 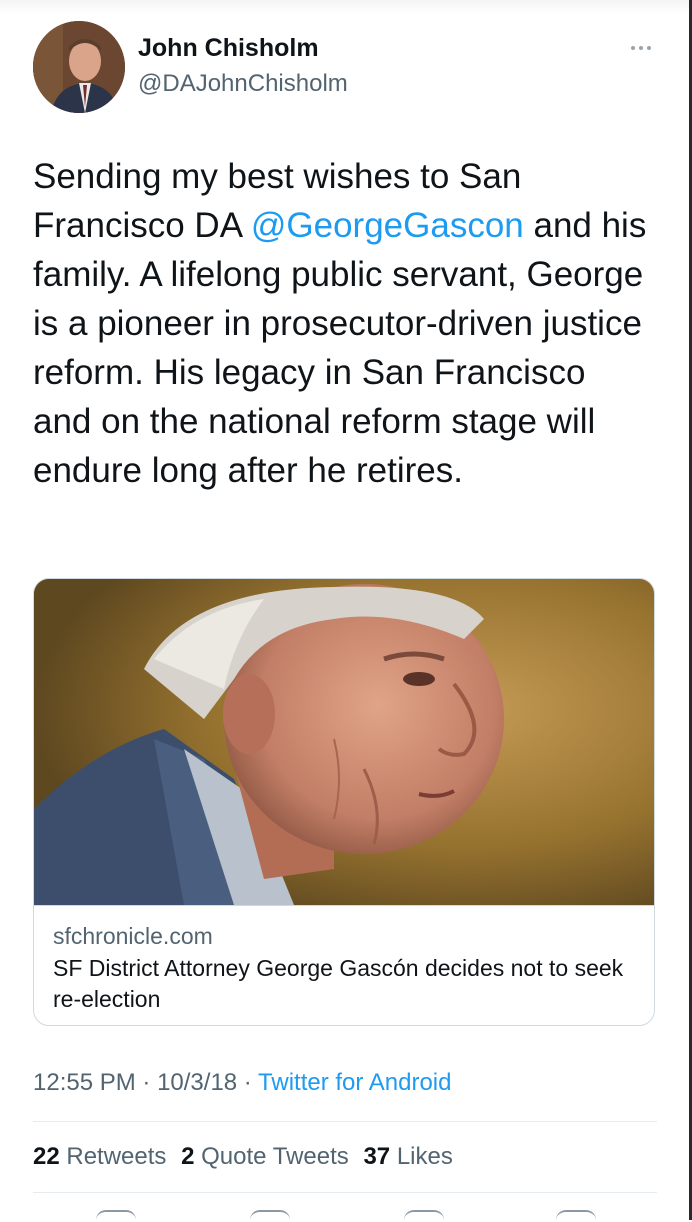 I want to click on tweet-stats: 22 Retweets 2 Quote Tweets 37 Likes, so click(x=247, y=1157).